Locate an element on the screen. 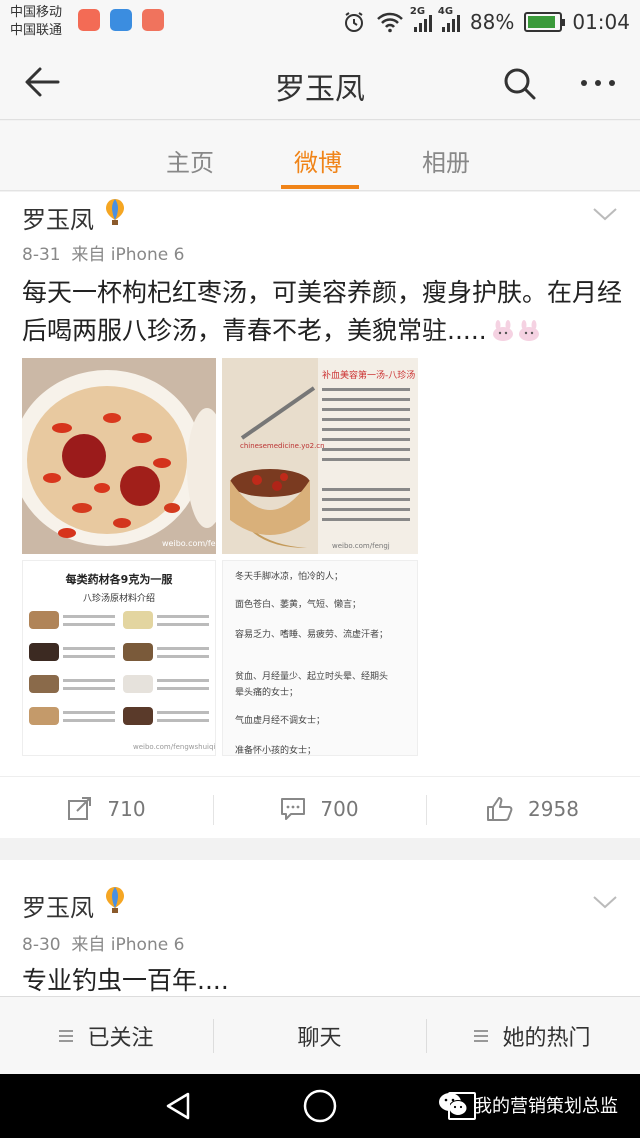 The height and width of the screenshot is (1138, 640). chat-button: 聊天 is located at coordinates (319, 1036).